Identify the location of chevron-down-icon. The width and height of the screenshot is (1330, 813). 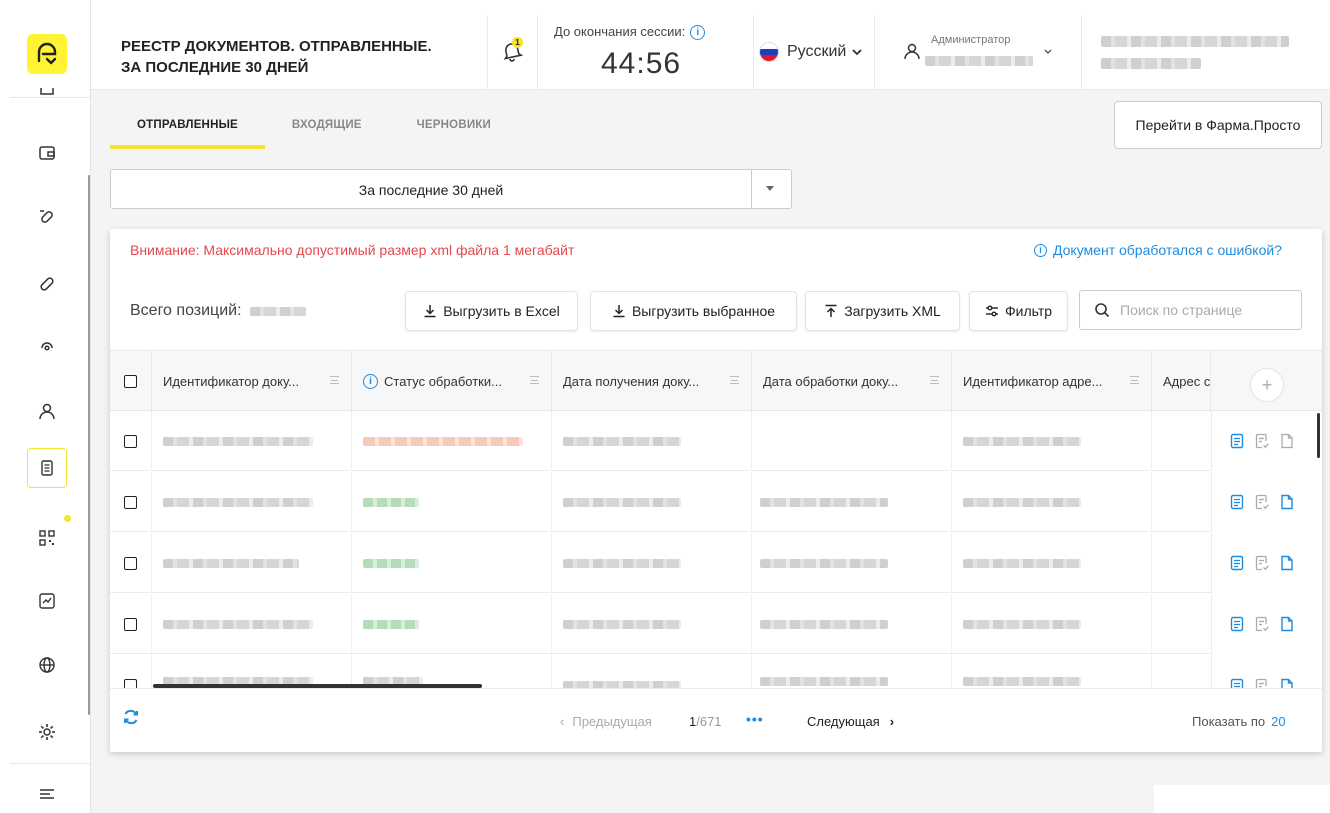
(857, 52).